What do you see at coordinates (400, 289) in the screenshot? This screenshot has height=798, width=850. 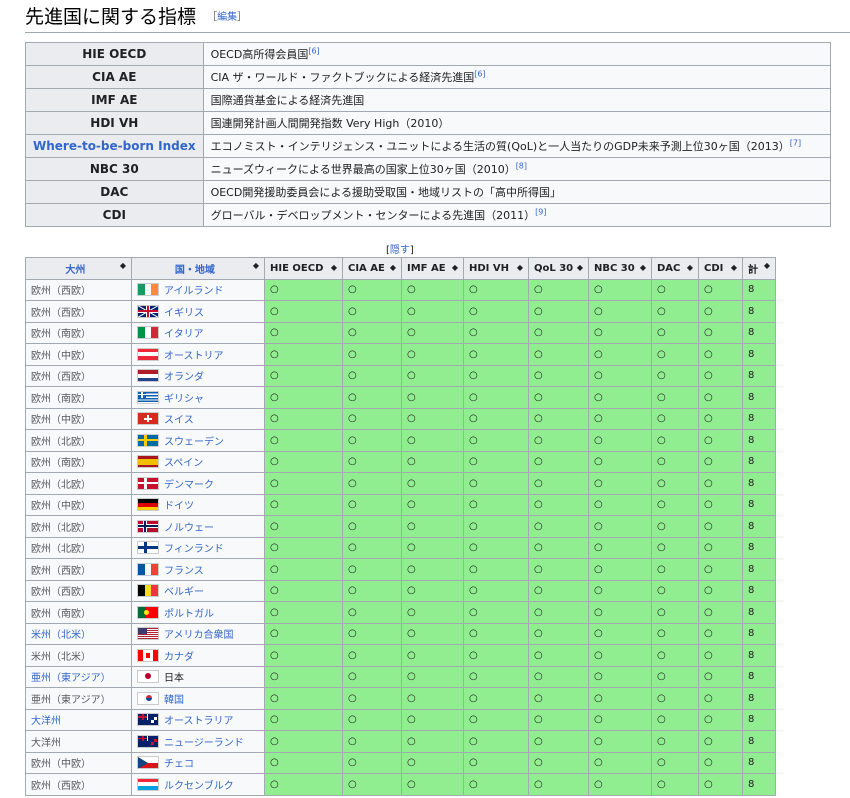 I see `table-row: 欧州（西欧） アイルランド ○ ○ ○ ○ ○ ○ ○ ○ 8` at bounding box center [400, 289].